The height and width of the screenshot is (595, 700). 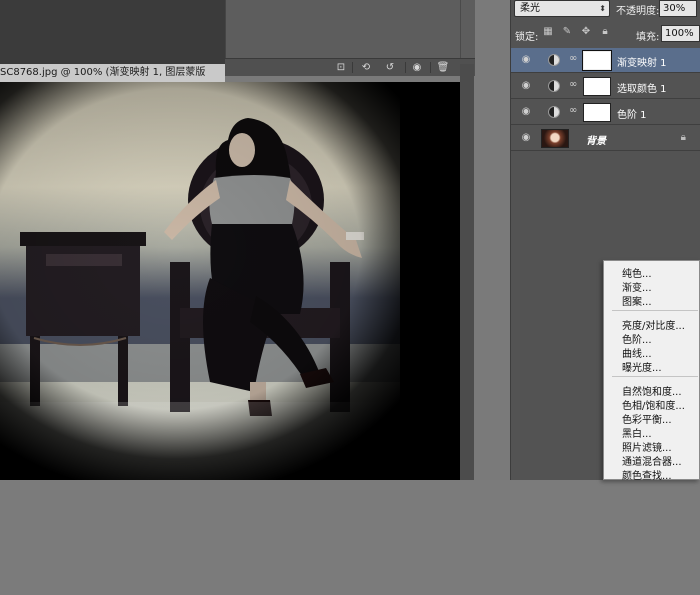 What do you see at coordinates (341, 67) in the screenshot?
I see `clip-to-layer-icon: ⊡` at bounding box center [341, 67].